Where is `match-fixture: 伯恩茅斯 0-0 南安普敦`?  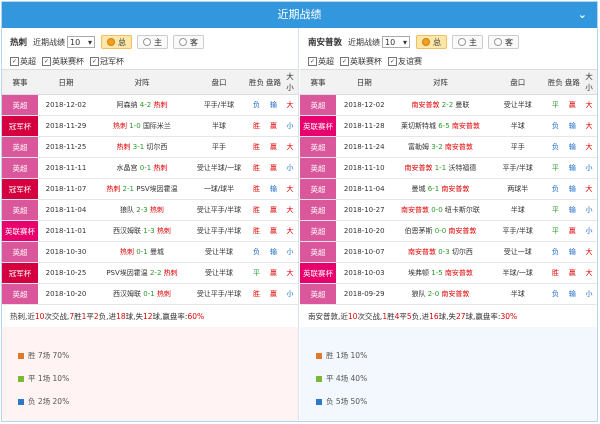 match-fixture: 伯恩茅斯 0-0 南安普敦 is located at coordinates (440, 231).